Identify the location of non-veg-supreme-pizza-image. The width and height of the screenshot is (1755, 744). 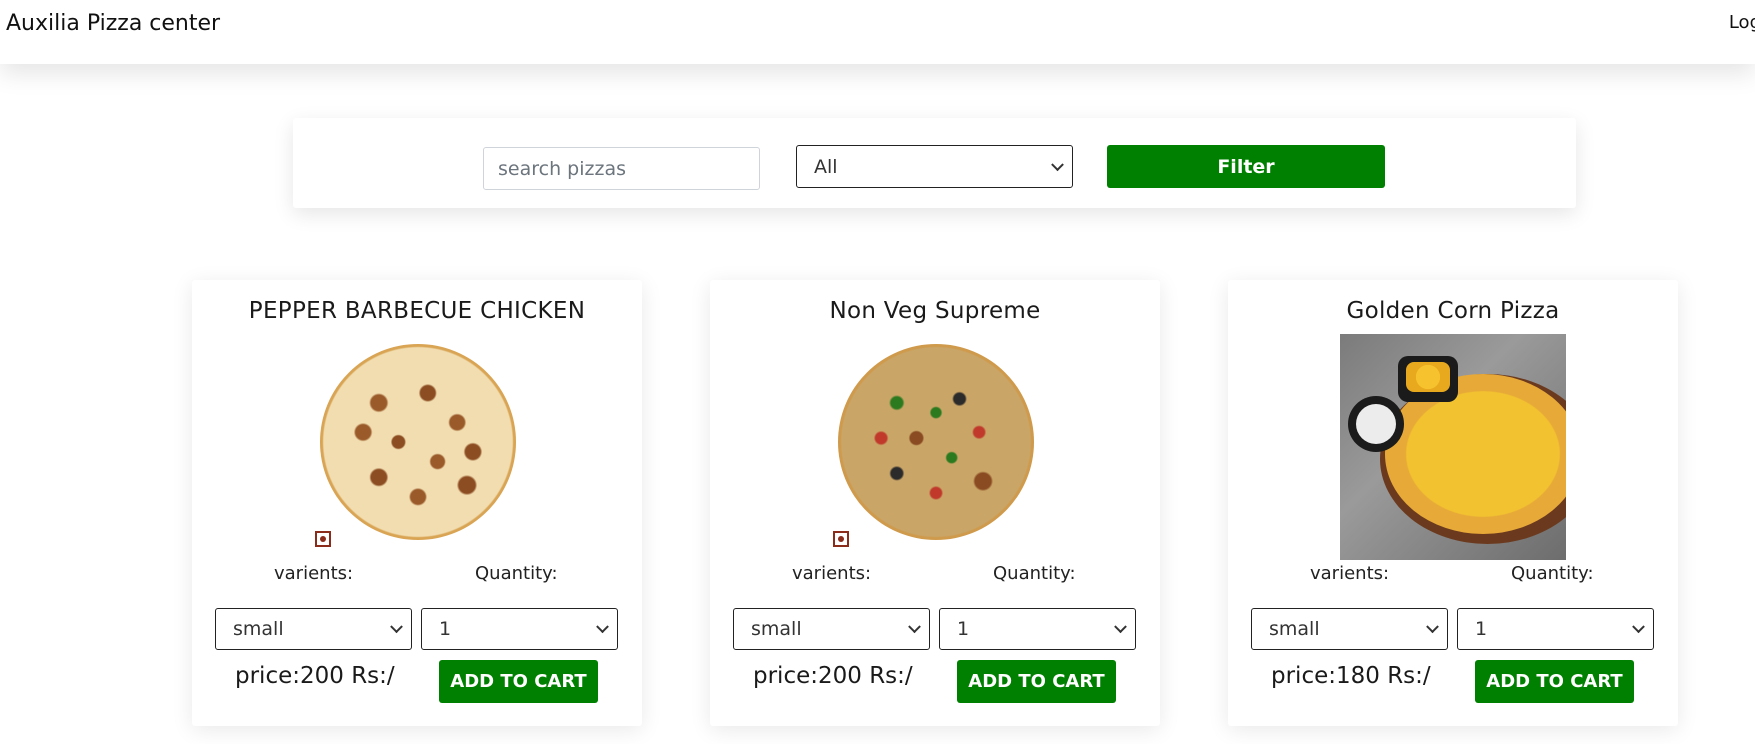
(936, 442).